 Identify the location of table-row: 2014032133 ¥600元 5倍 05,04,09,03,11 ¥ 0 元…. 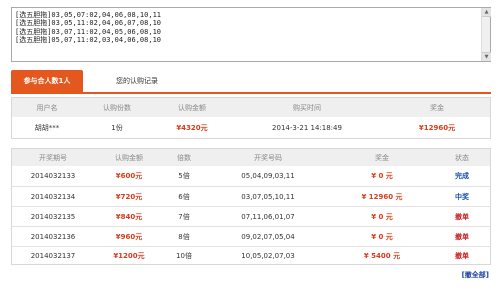
(251, 176).